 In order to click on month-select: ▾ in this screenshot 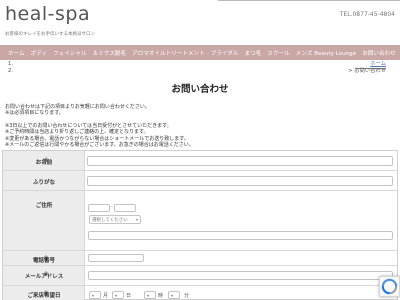, I will do `click(95, 295)`.